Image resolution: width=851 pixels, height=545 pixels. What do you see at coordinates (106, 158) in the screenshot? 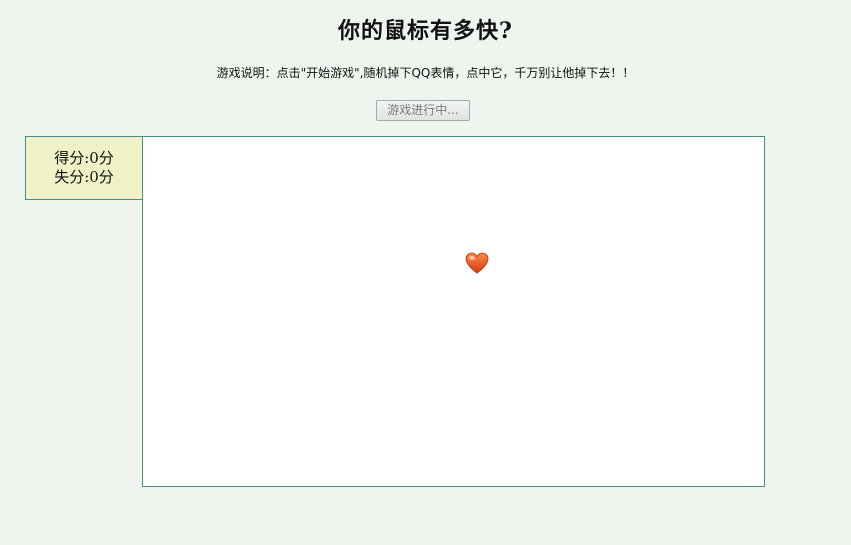
I see `score-unit: 分` at bounding box center [106, 158].